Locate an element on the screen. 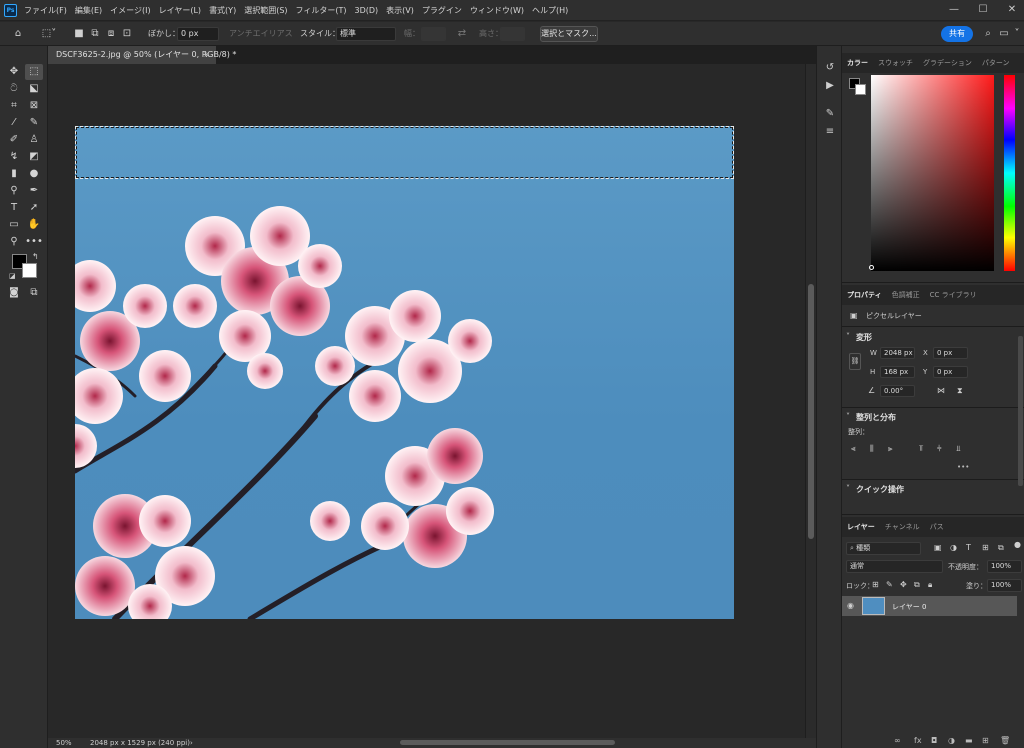 This screenshot has width=1024, height=748. eyedropper-tool-icon: ⁄ is located at coordinates (14, 123).